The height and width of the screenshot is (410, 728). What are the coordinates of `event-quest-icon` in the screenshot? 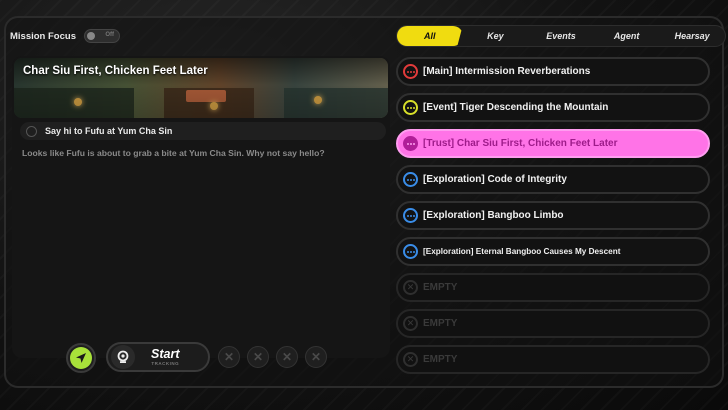 It's located at (410, 107).